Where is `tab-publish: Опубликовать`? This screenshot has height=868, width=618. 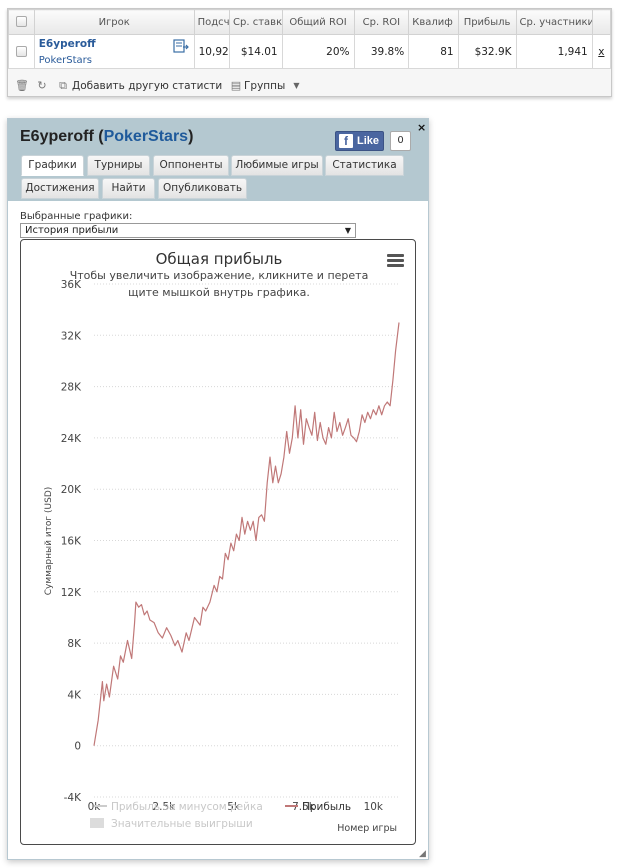
tab-publish: Опубликовать is located at coordinates (202, 188).